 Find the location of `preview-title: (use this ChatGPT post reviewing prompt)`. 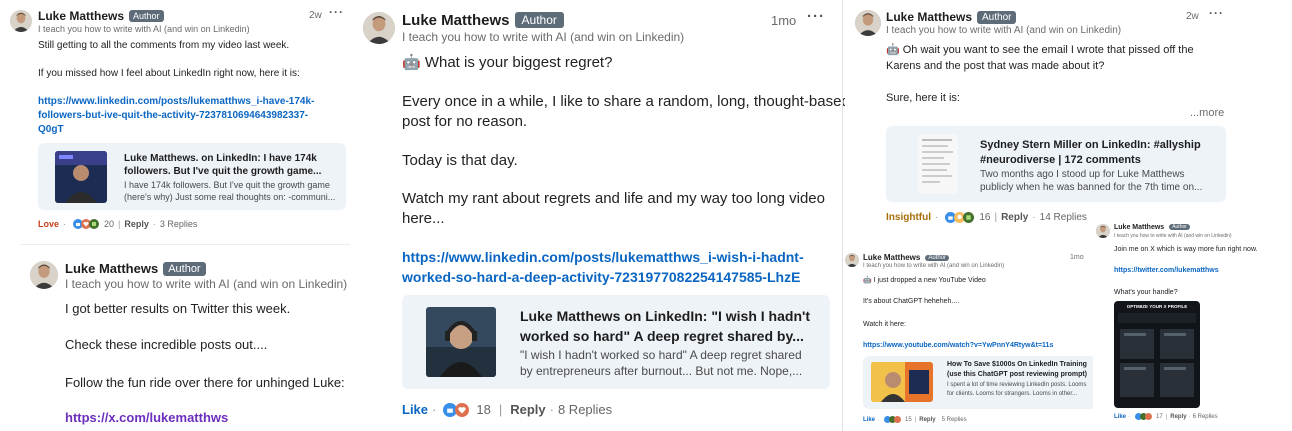

preview-title: (use this ChatGPT post reviewing prompt) is located at coordinates (1017, 374).